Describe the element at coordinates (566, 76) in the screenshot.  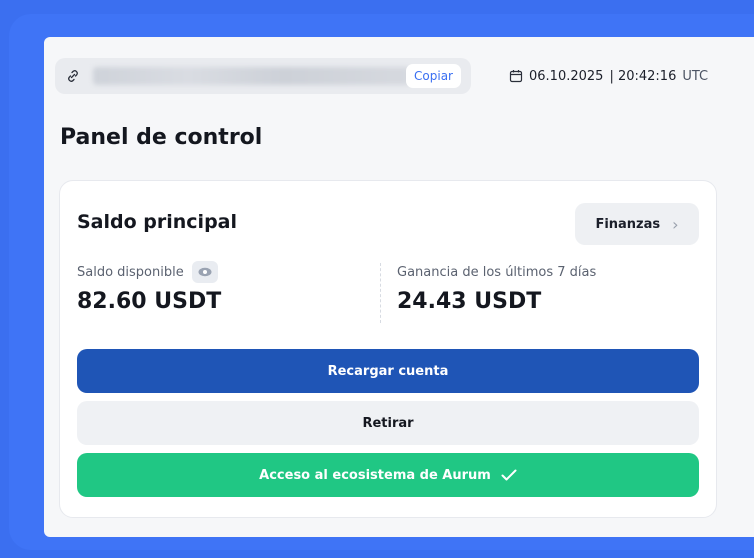
I see `date-text: 06.10.2025` at that location.